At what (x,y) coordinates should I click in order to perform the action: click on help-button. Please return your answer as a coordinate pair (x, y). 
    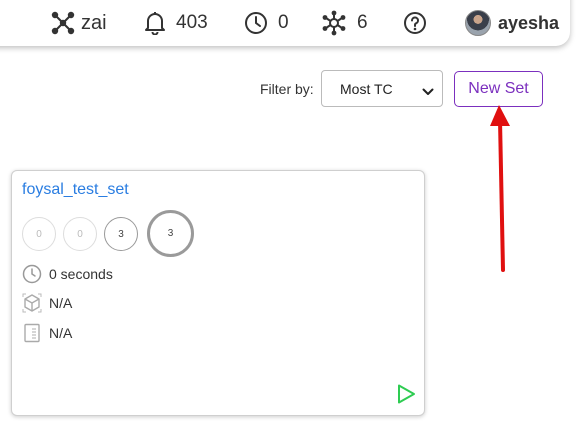
    Looking at the image, I should click on (415, 23).